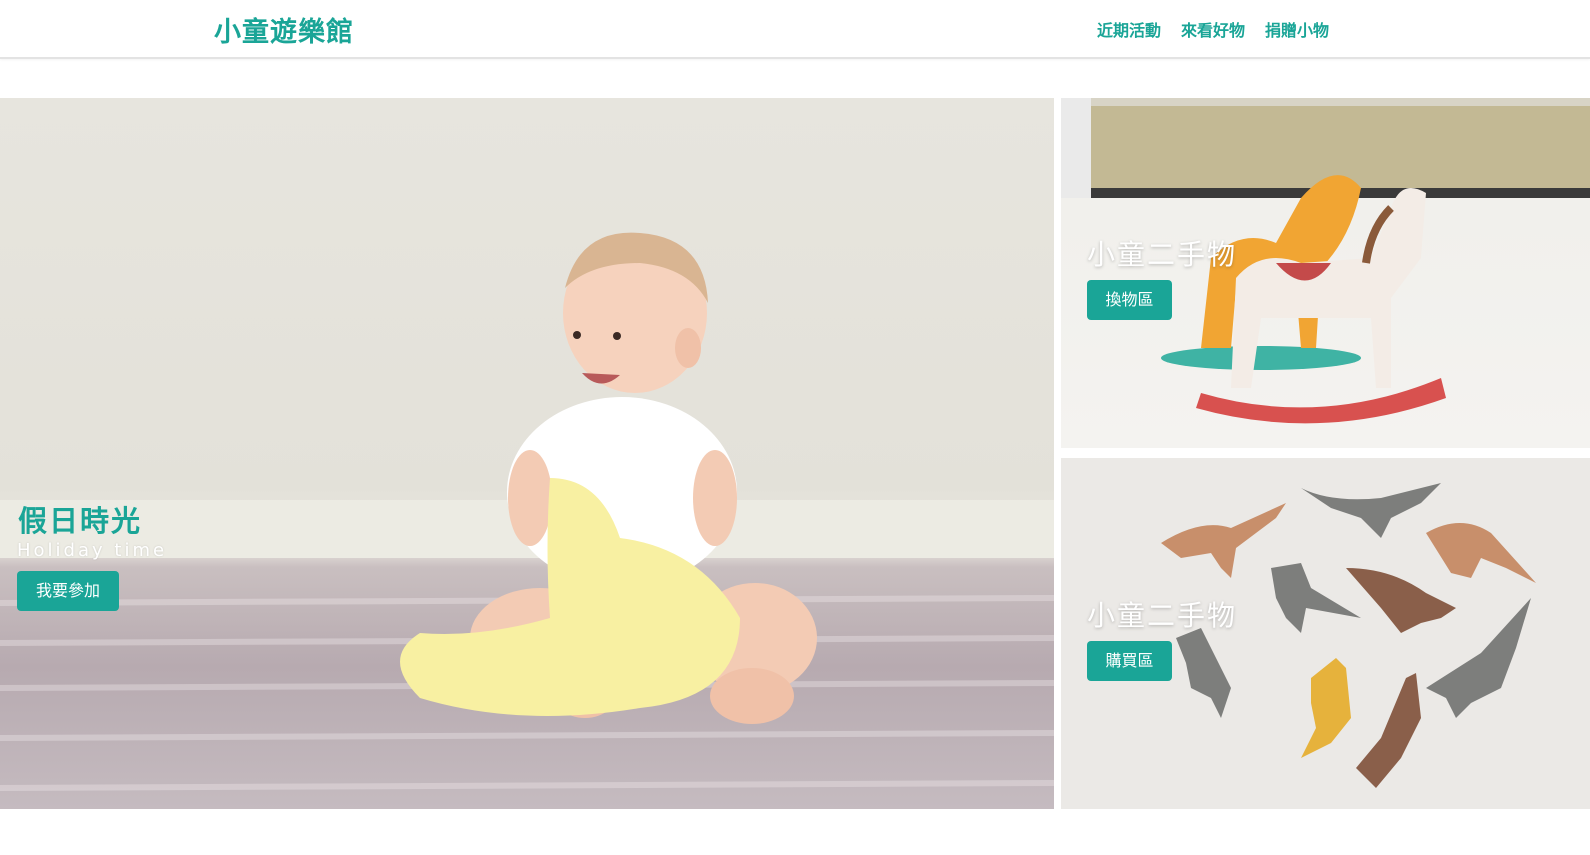 Image resolution: width=1590 pixels, height=855 pixels. I want to click on rocking-horse-image, so click(1325, 261).